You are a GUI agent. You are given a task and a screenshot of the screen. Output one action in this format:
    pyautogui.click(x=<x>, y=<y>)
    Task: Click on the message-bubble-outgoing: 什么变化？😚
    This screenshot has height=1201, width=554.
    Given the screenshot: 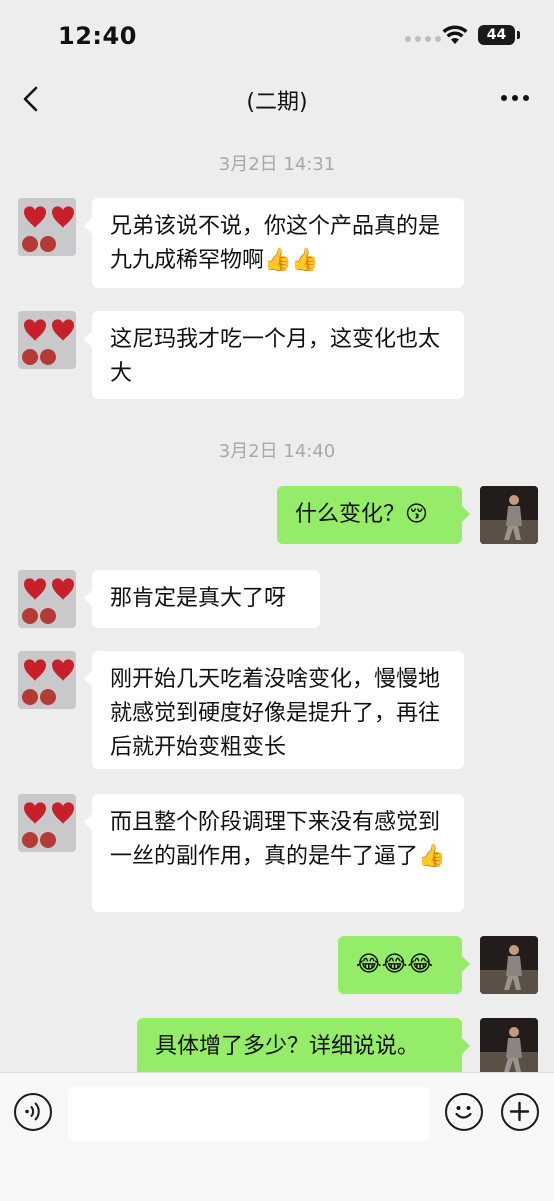 What is the action you would take?
    pyautogui.click(x=373, y=515)
    